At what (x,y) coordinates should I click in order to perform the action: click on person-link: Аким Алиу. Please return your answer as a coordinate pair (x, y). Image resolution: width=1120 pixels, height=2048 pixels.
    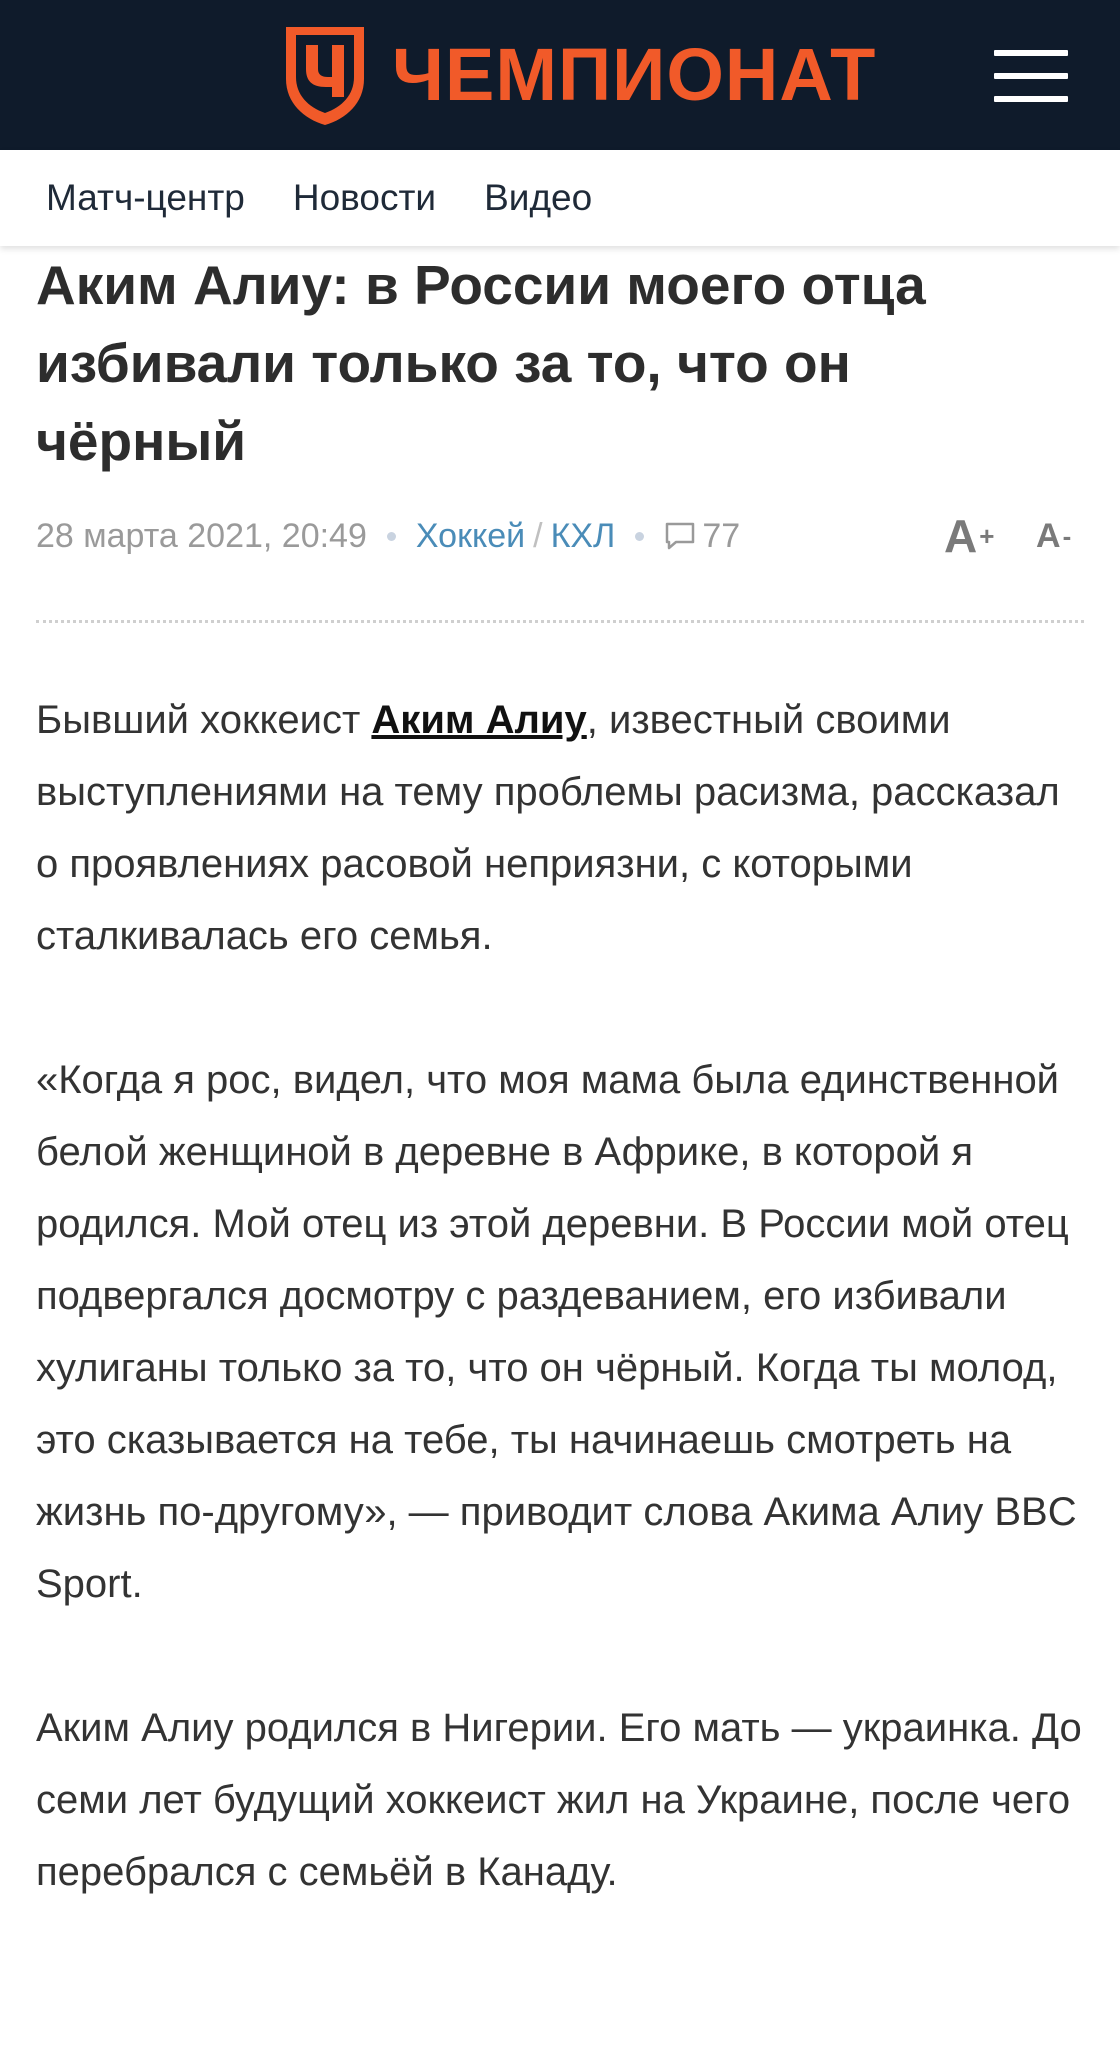
    Looking at the image, I should click on (478, 720).